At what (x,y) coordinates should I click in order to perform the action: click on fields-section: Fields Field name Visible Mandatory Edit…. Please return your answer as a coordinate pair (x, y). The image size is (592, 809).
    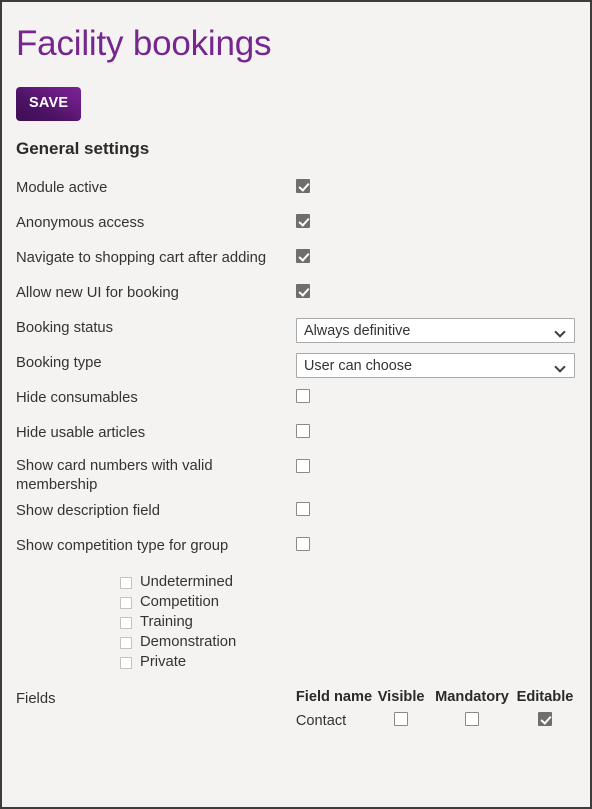
    Looking at the image, I should click on (294, 701).